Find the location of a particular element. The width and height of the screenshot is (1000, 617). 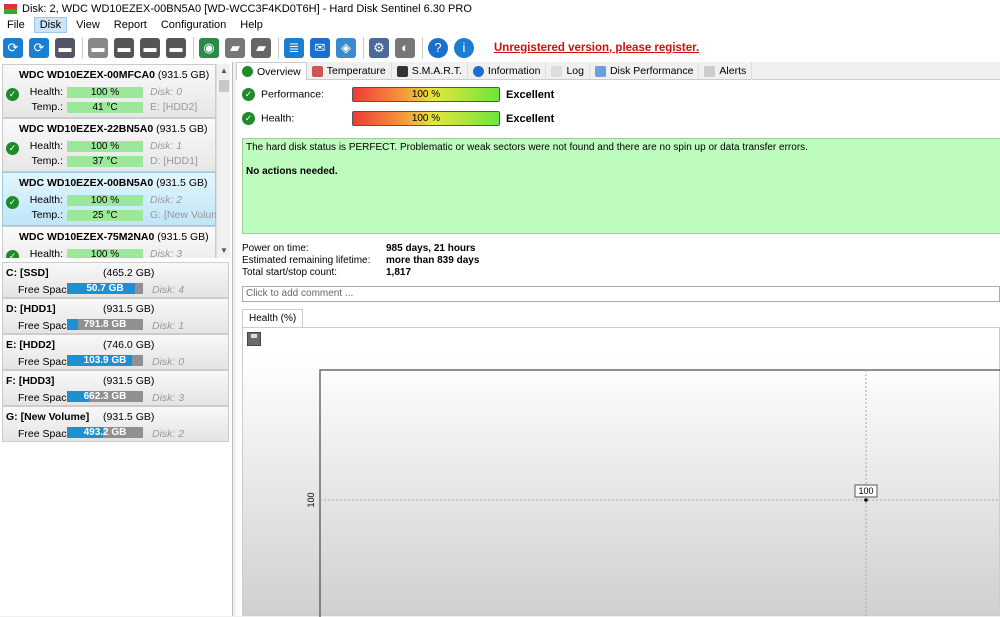

register-link: Unregistered version, please register. is located at coordinates (596, 48).